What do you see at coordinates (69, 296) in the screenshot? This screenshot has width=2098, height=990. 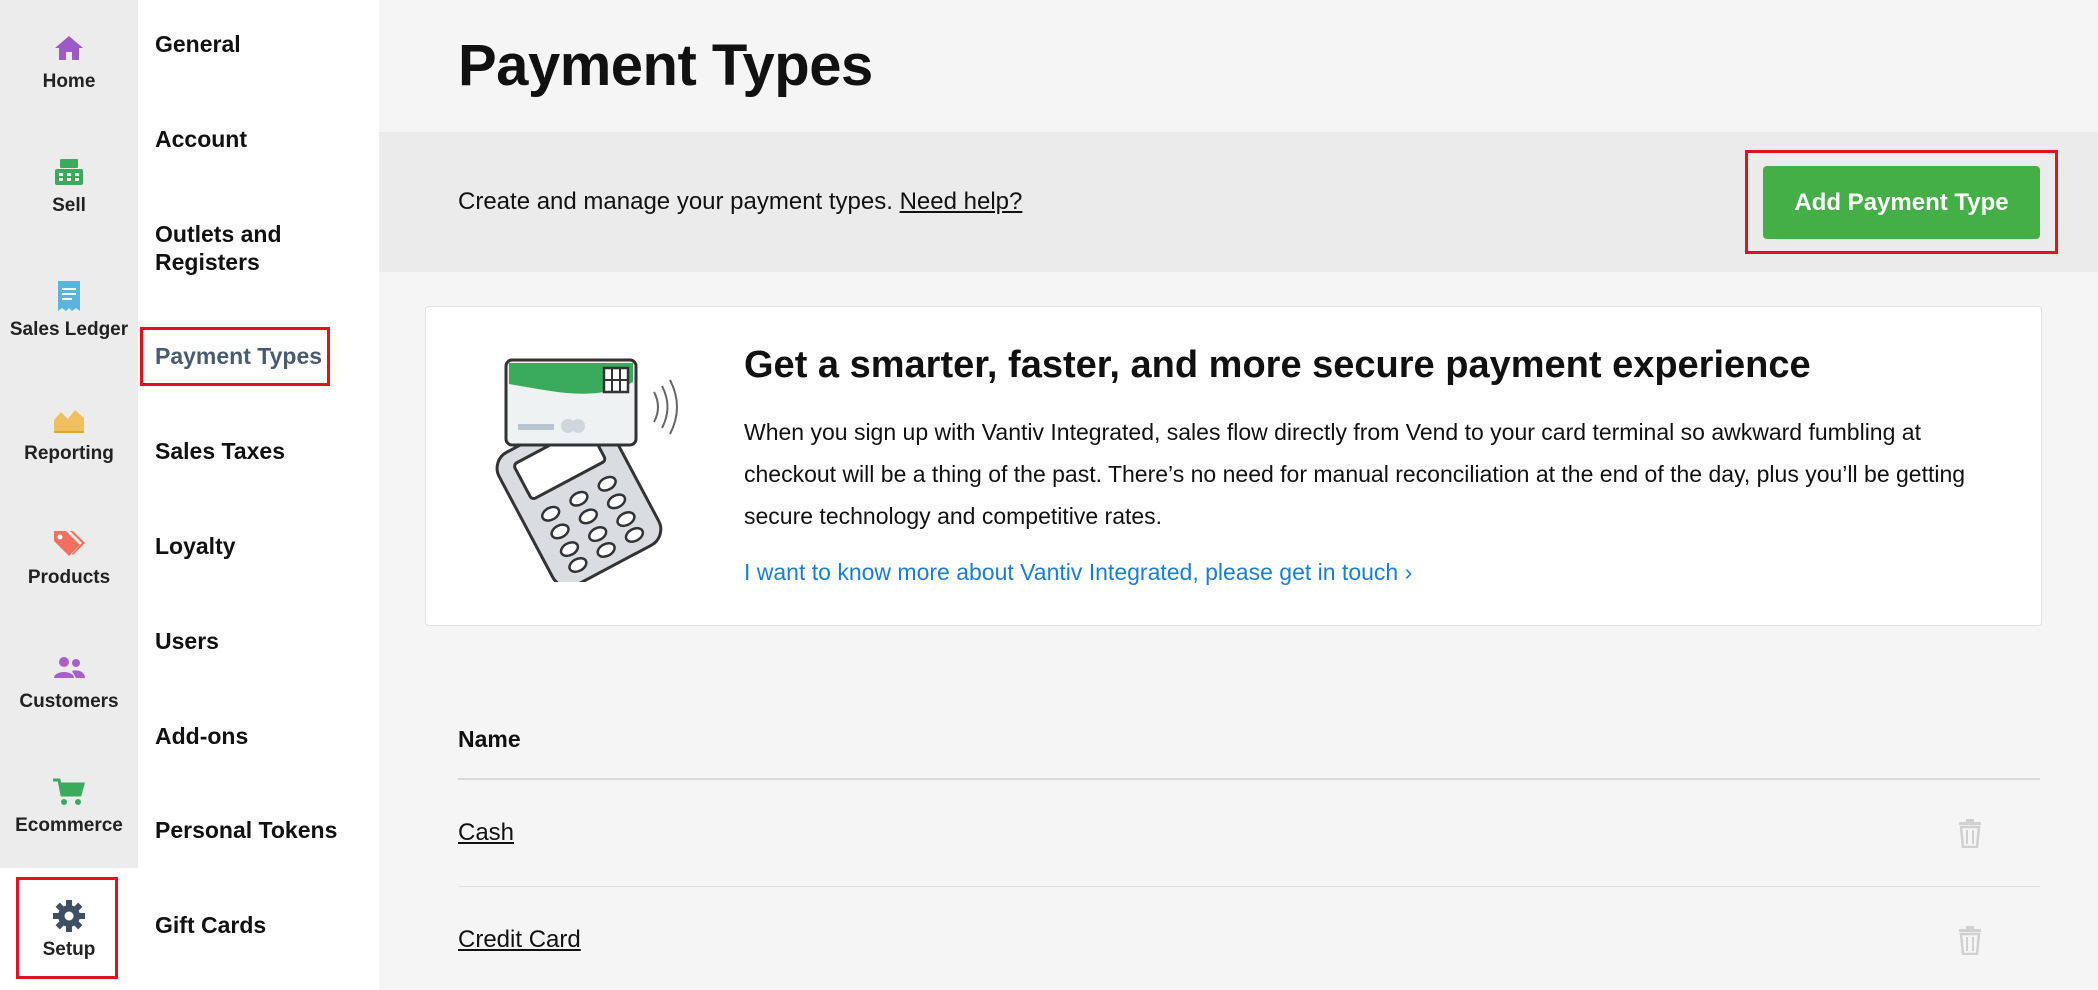 I see `receipt-icon` at bounding box center [69, 296].